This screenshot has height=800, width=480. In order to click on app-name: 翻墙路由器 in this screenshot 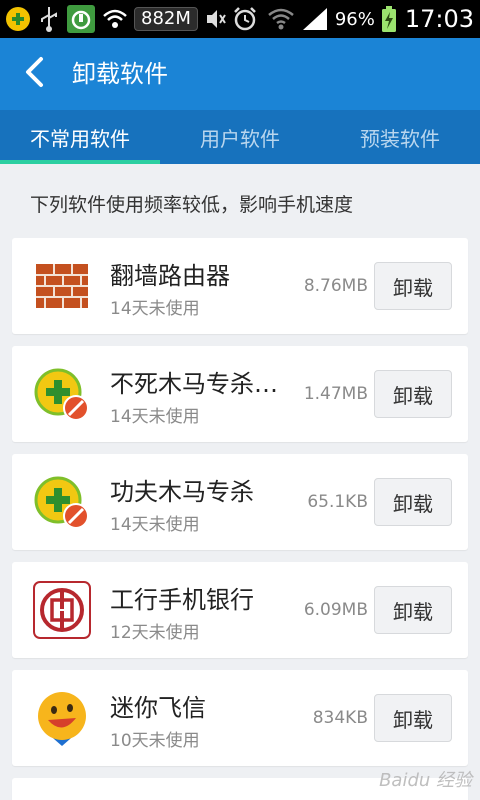, I will do `click(170, 276)`.